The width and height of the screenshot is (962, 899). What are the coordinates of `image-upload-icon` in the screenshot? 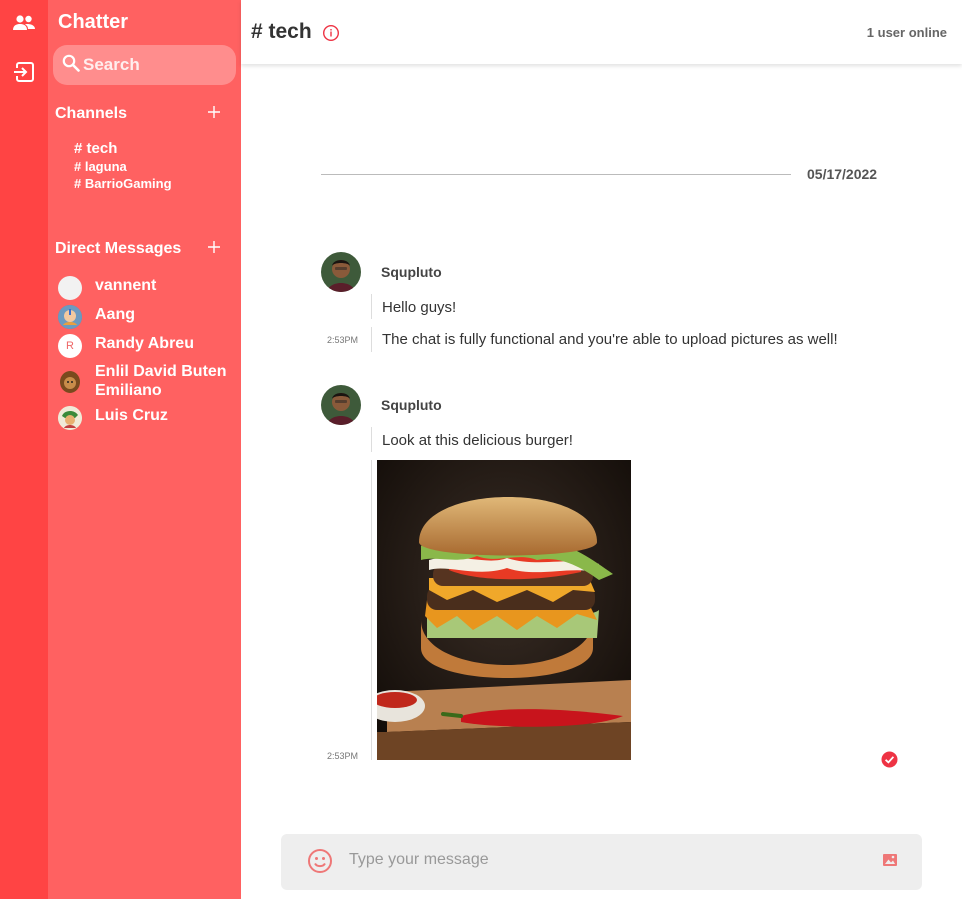 It's located at (890, 860).